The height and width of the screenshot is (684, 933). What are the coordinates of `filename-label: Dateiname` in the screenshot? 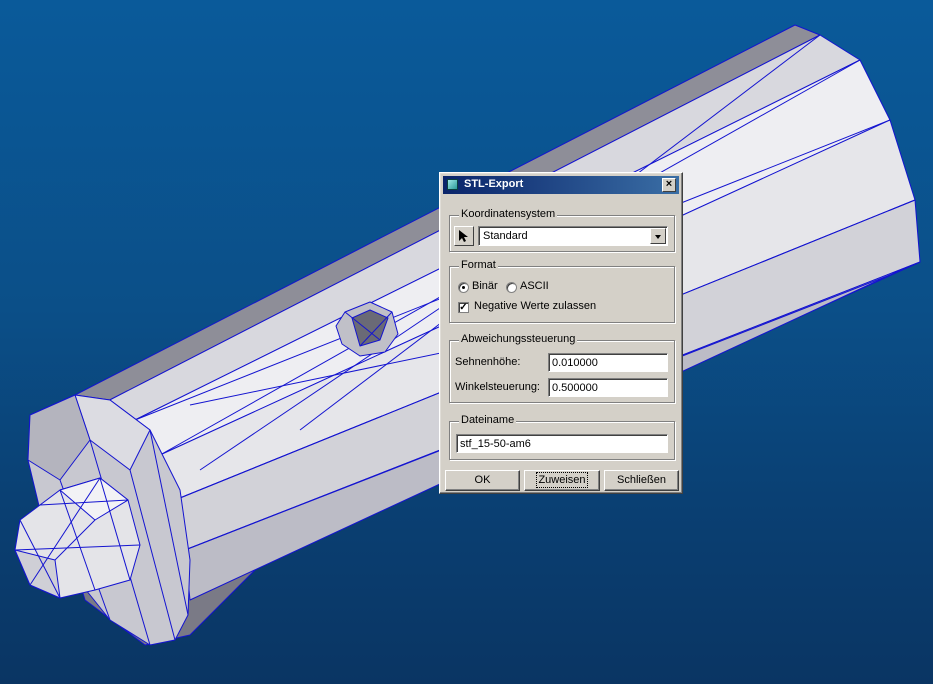 It's located at (488, 420).